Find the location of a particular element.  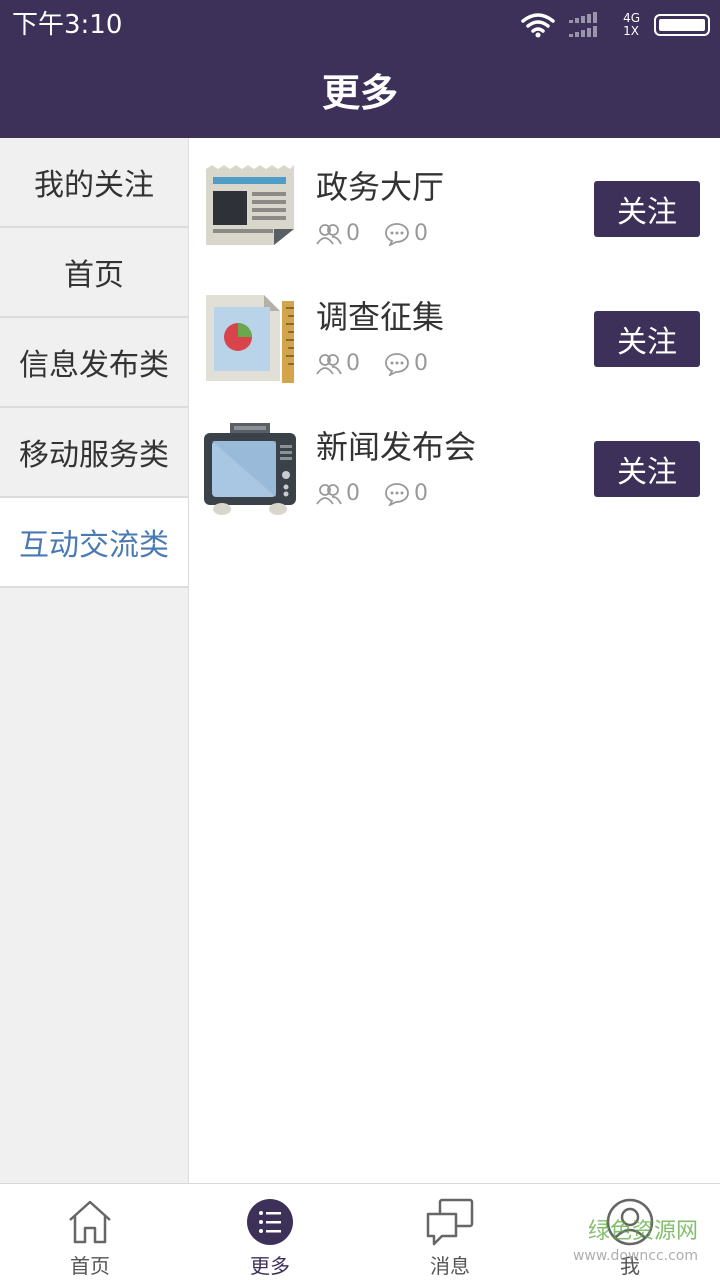

channel-title: 政务大厅 is located at coordinates (380, 187).